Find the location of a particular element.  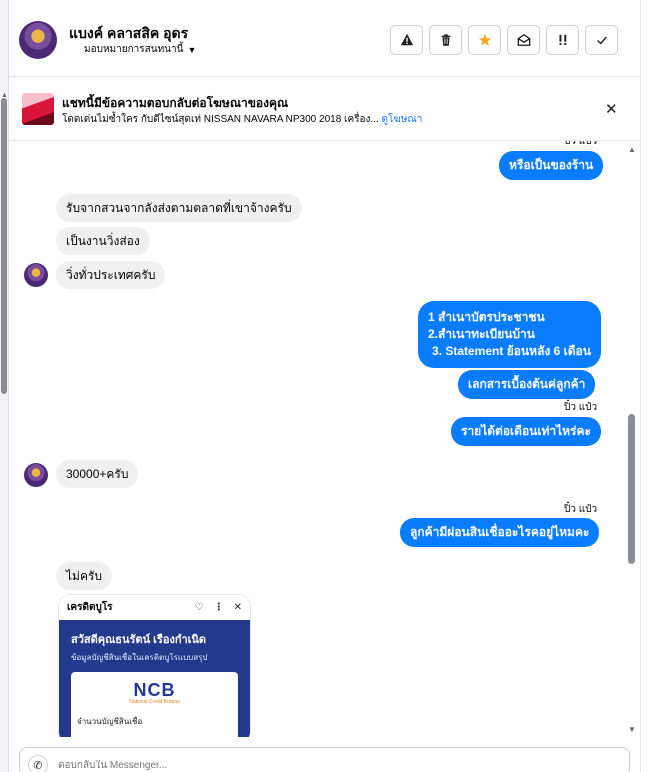

header-actions is located at coordinates (504, 40).